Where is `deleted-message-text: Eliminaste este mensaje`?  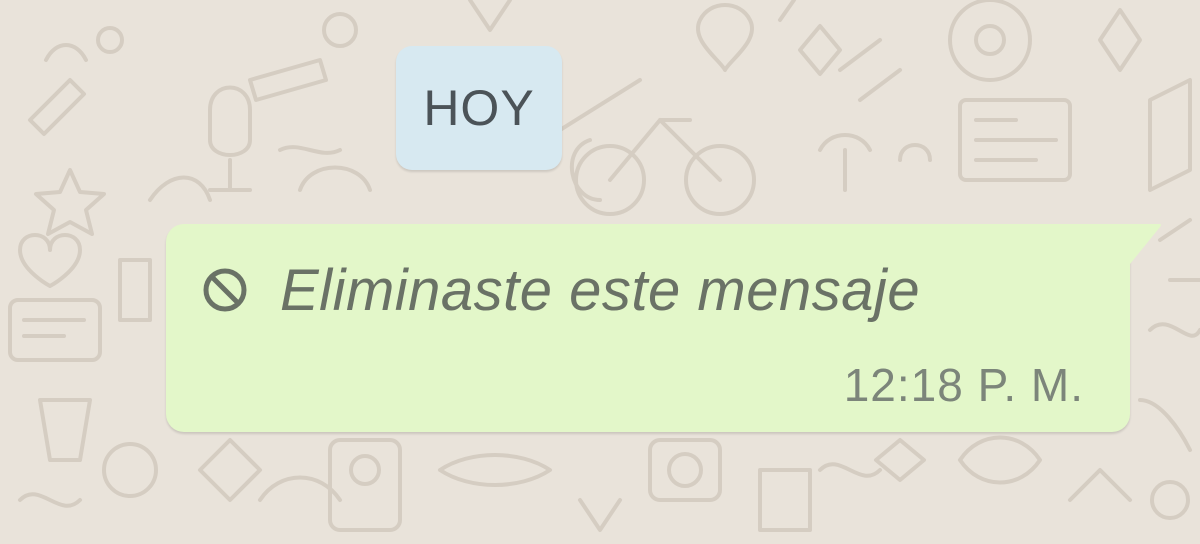 deleted-message-text: Eliminaste este mensaje is located at coordinates (600, 290).